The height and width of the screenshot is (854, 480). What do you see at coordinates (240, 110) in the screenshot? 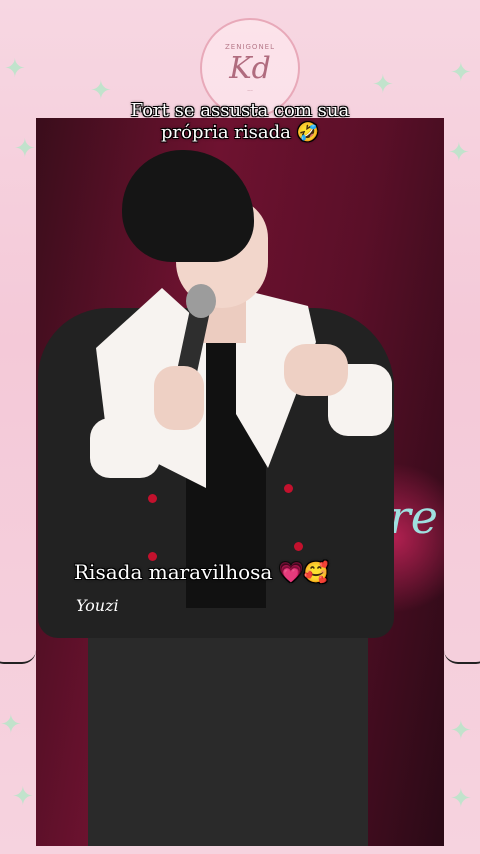
I see `caption-top-line1: Fort se assusta com sua` at bounding box center [240, 110].